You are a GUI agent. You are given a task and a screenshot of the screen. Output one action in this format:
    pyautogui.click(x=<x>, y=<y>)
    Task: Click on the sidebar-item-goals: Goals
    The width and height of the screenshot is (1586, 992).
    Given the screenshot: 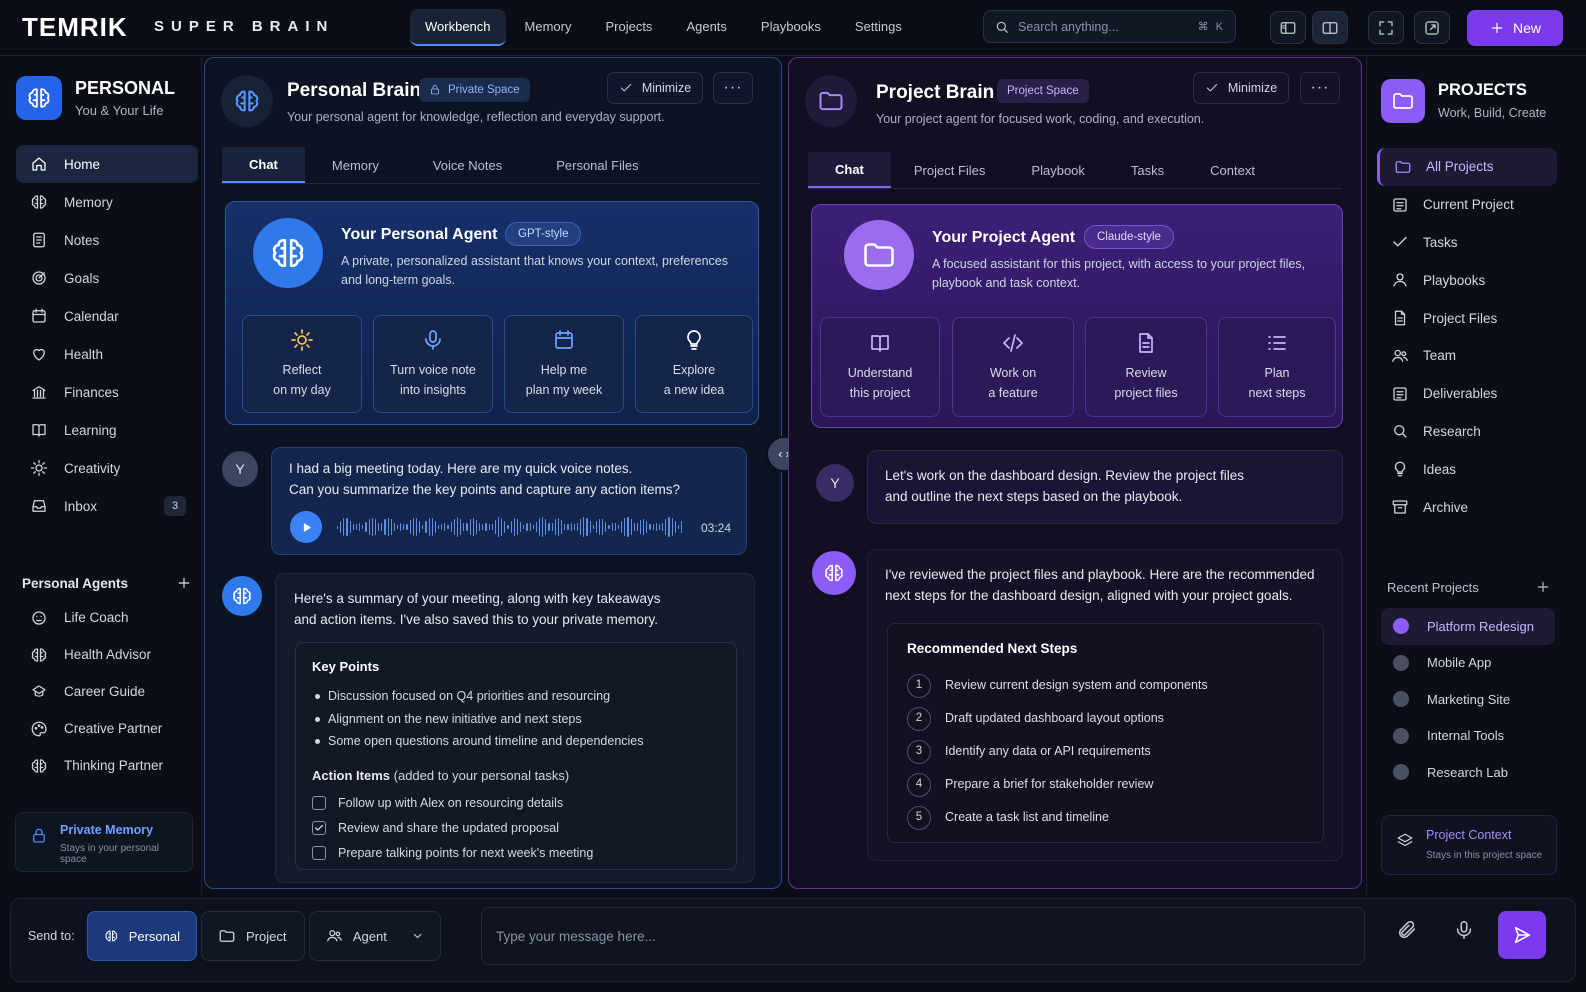 What is the action you would take?
    pyautogui.click(x=107, y=278)
    